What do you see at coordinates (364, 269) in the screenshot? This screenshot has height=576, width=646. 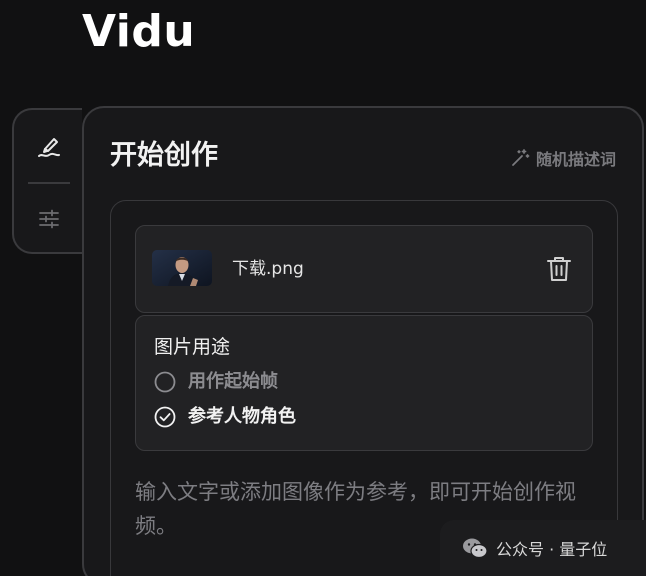 I see `uploaded-file-card: 下载.png` at bounding box center [364, 269].